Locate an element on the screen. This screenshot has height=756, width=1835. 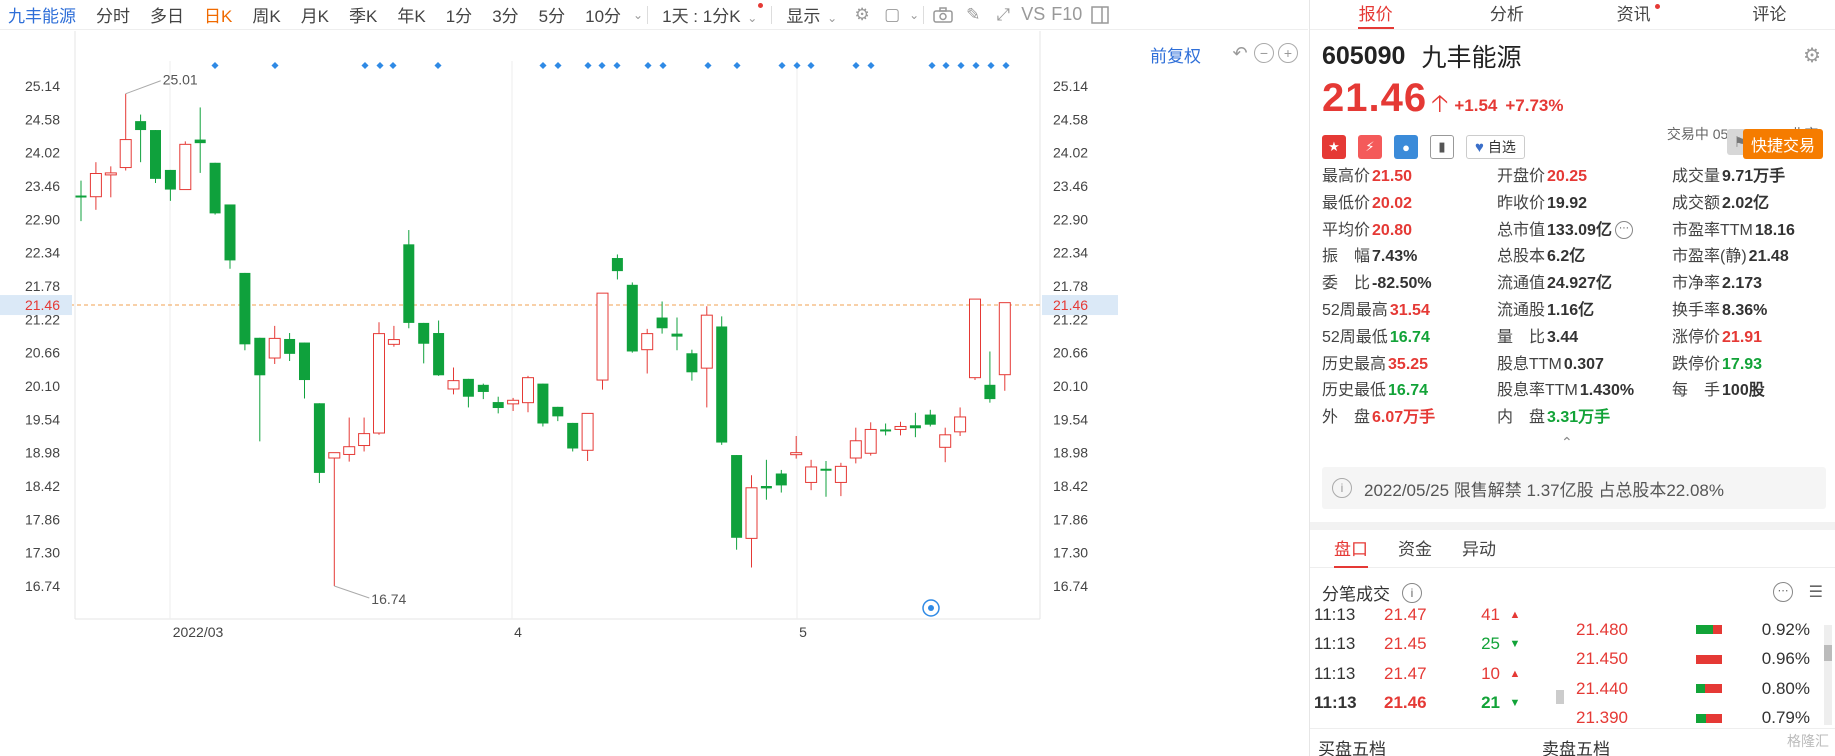
zoom-in-icon: + is located at coordinates (1288, 53).